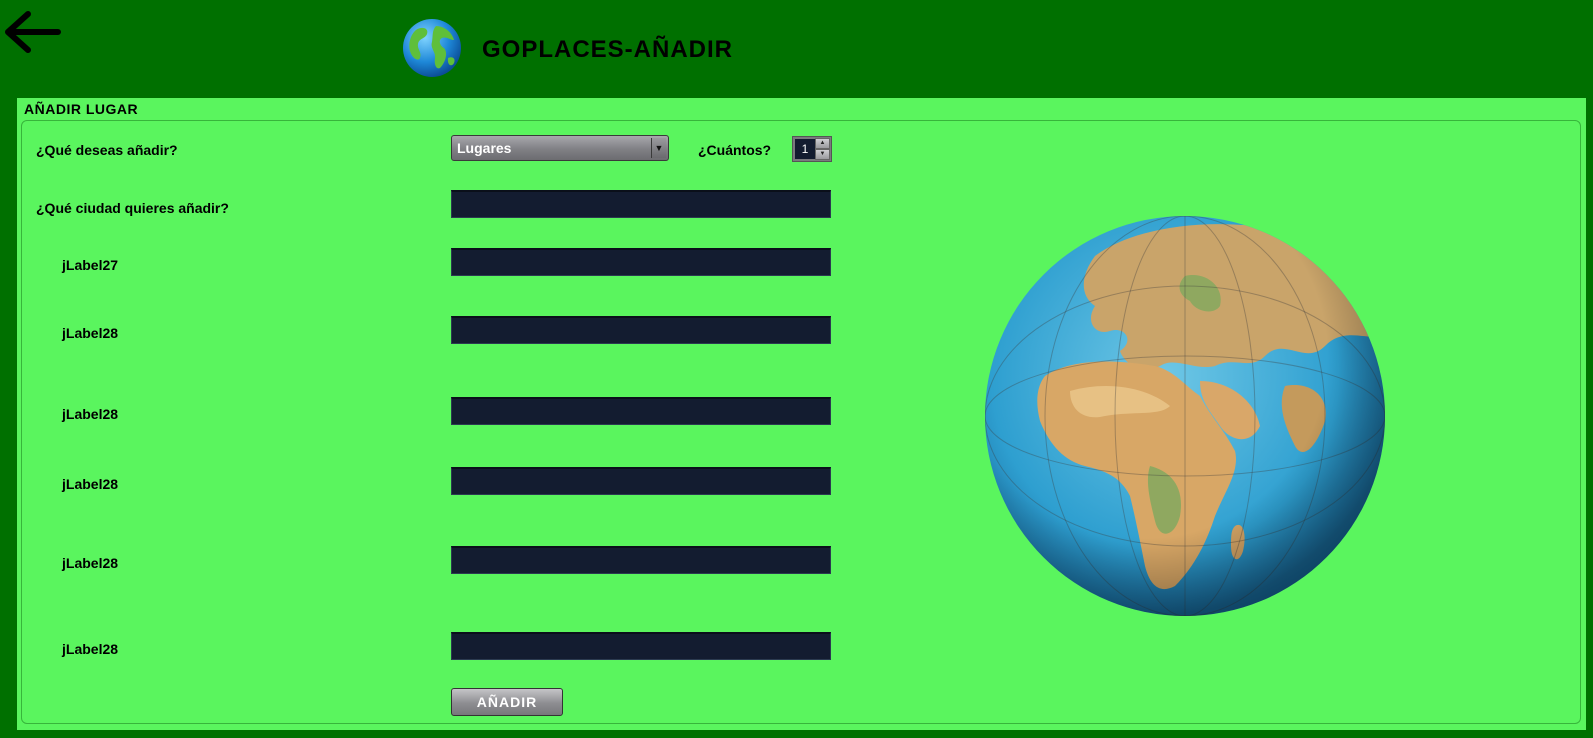 This screenshot has height=738, width=1593. Describe the element at coordinates (90, 414) in the screenshot. I see `field-label-3: jLabel28` at that location.